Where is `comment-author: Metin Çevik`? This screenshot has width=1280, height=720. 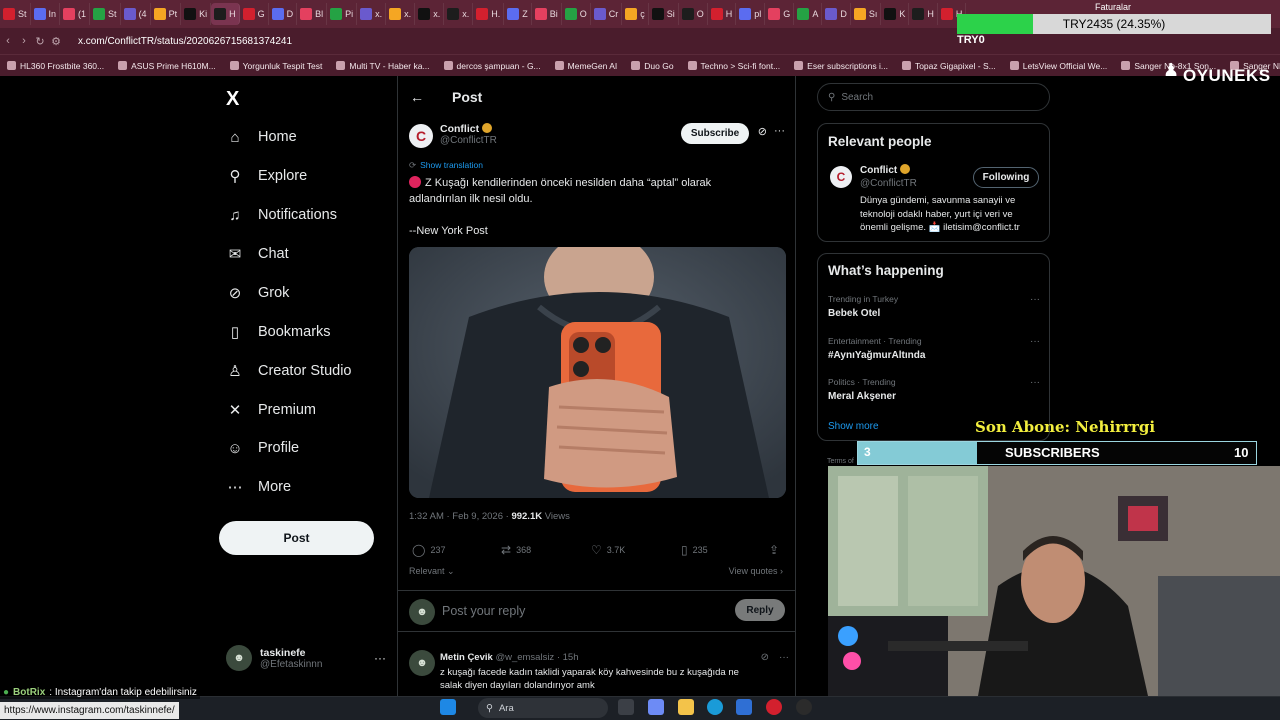 comment-author: Metin Çevik is located at coordinates (466, 657).